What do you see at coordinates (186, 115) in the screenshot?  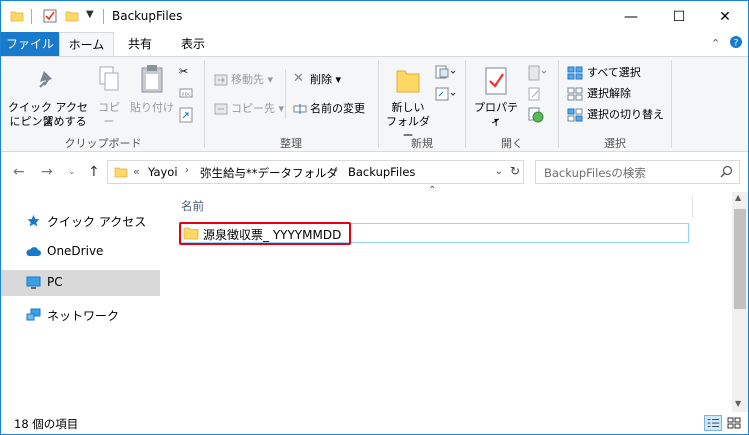 I see `paste-shortcut-icon` at bounding box center [186, 115].